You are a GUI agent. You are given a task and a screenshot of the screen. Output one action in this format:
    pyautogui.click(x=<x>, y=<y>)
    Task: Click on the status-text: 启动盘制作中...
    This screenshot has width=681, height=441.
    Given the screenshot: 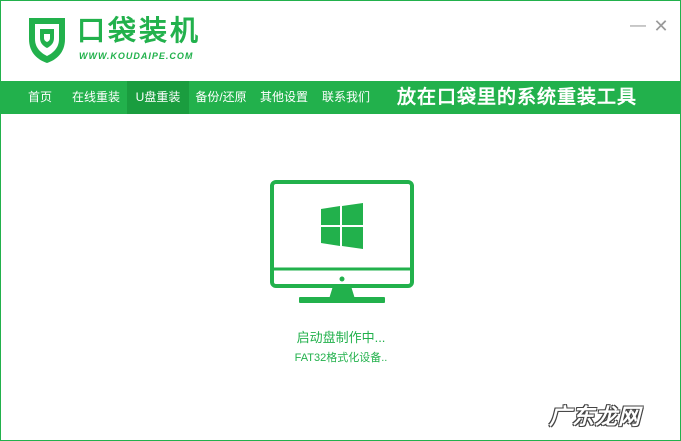 What is the action you would take?
    pyautogui.click(x=341, y=337)
    